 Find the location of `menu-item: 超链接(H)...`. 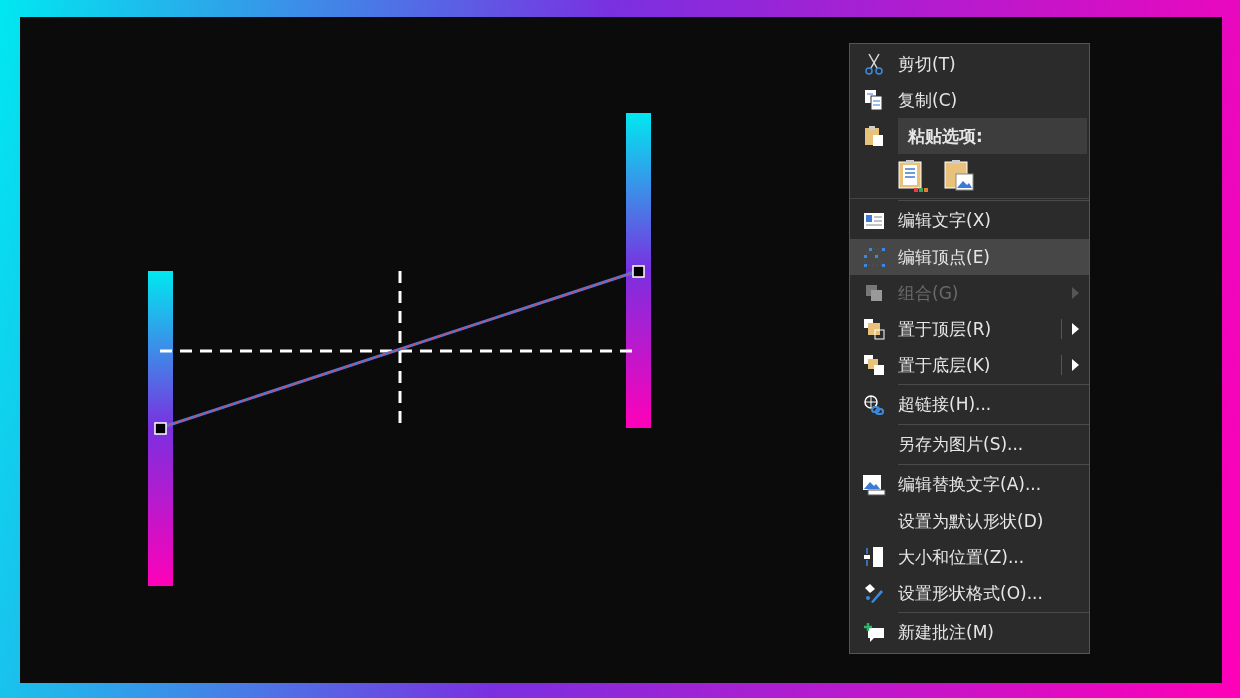

menu-item: 超链接(H)... is located at coordinates (969, 403).